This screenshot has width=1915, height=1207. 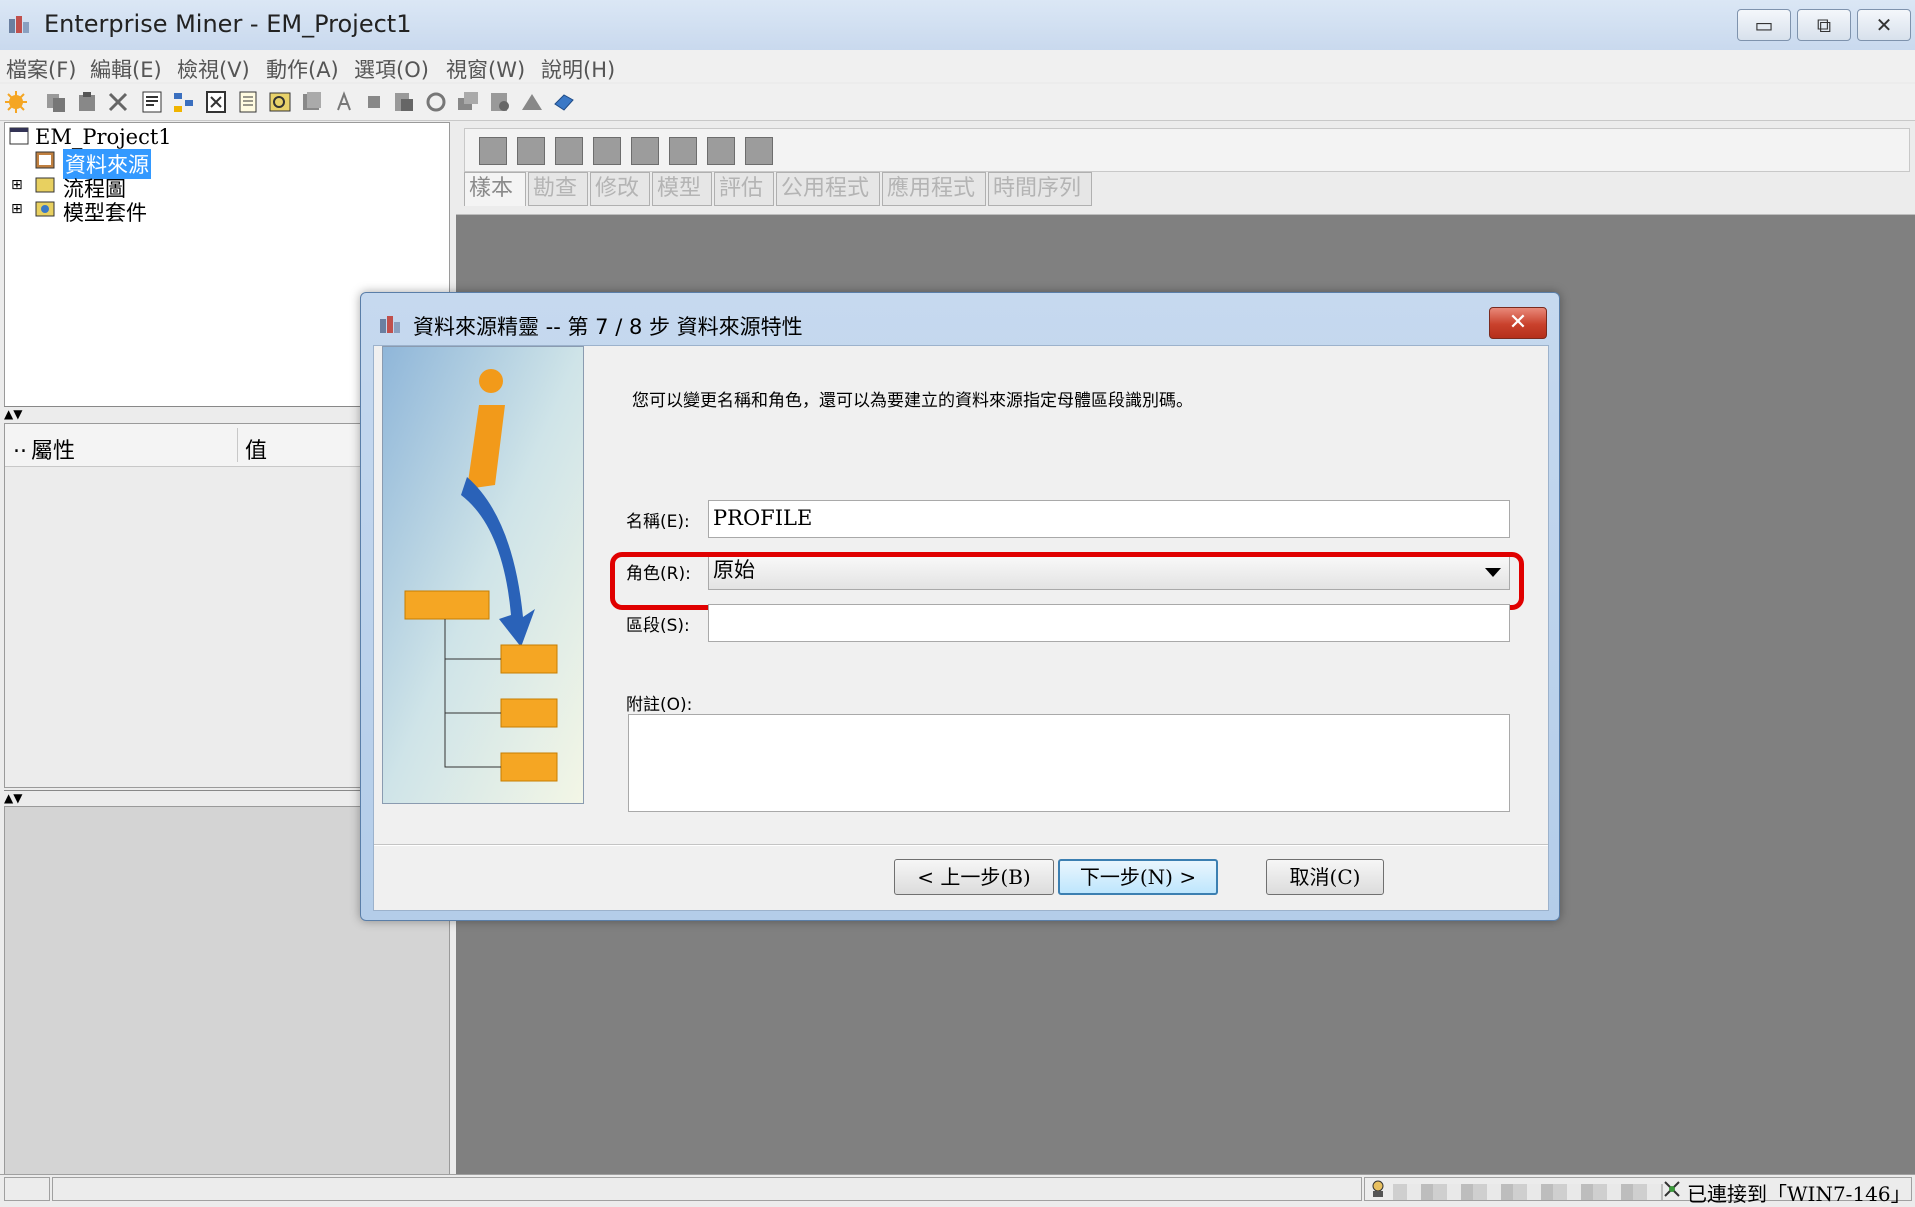 What do you see at coordinates (237, 445) in the screenshot?
I see `column-divider` at bounding box center [237, 445].